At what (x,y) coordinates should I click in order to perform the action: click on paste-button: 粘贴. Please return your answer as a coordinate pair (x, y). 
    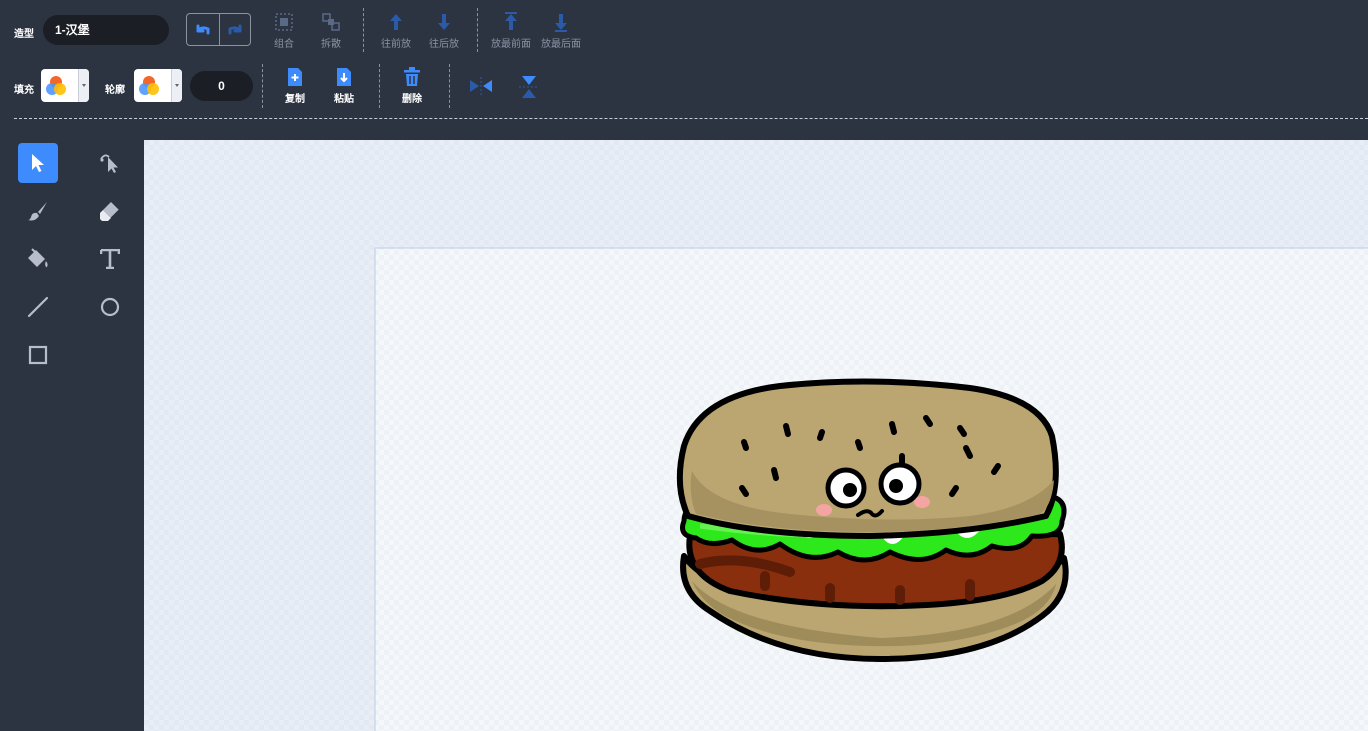
    Looking at the image, I should click on (344, 86).